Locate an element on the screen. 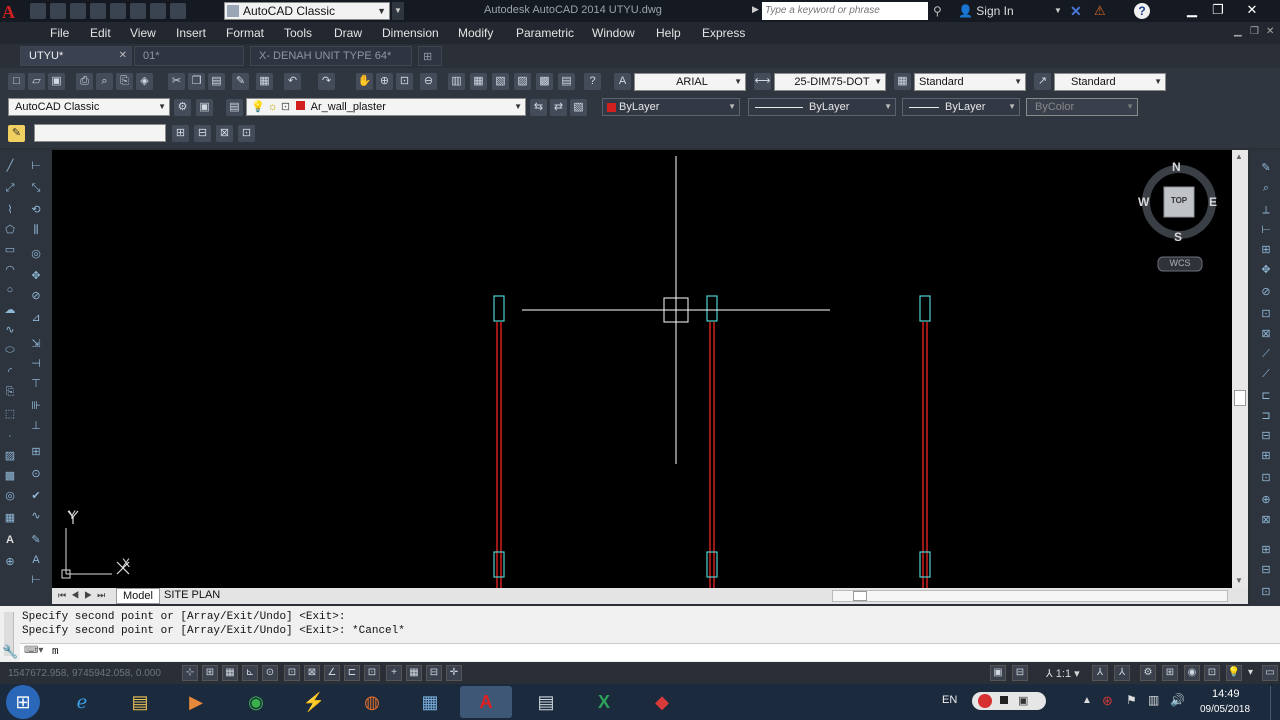 This screenshot has height=720, width=1280. autocad-logo-icon: A is located at coordinates (13, 12).